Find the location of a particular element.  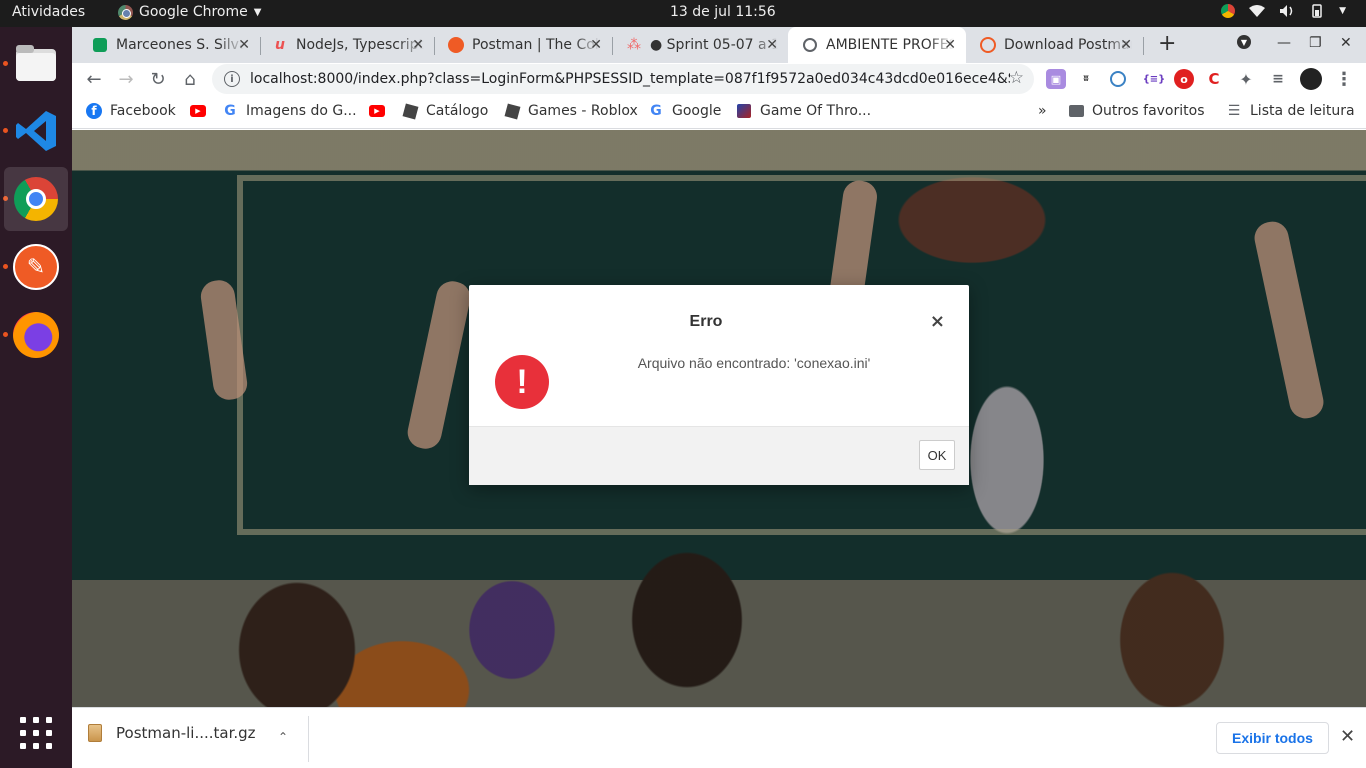

more-bookmarks-button: » is located at coordinates (1042, 111).